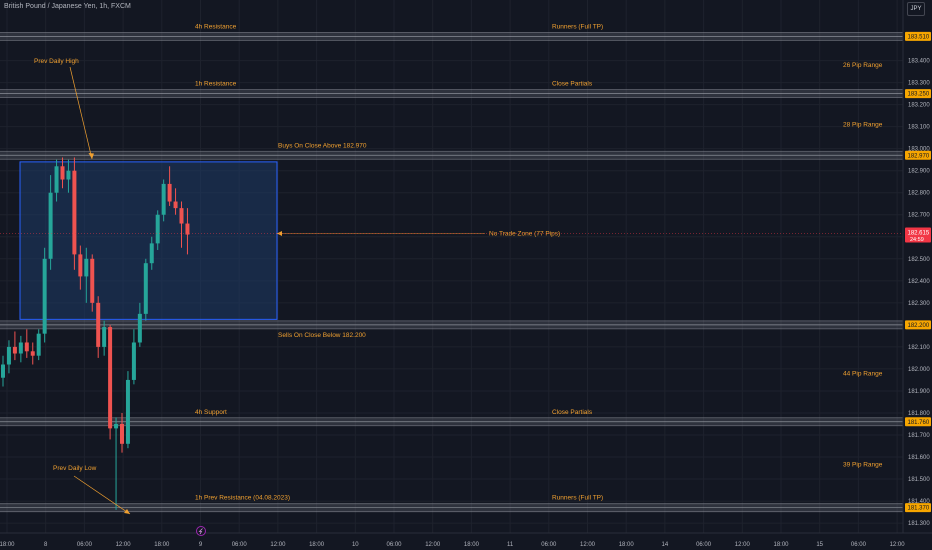  Describe the element at coordinates (919, 326) in the screenshot. I see `level-price-badge-text: 182.200` at that location.